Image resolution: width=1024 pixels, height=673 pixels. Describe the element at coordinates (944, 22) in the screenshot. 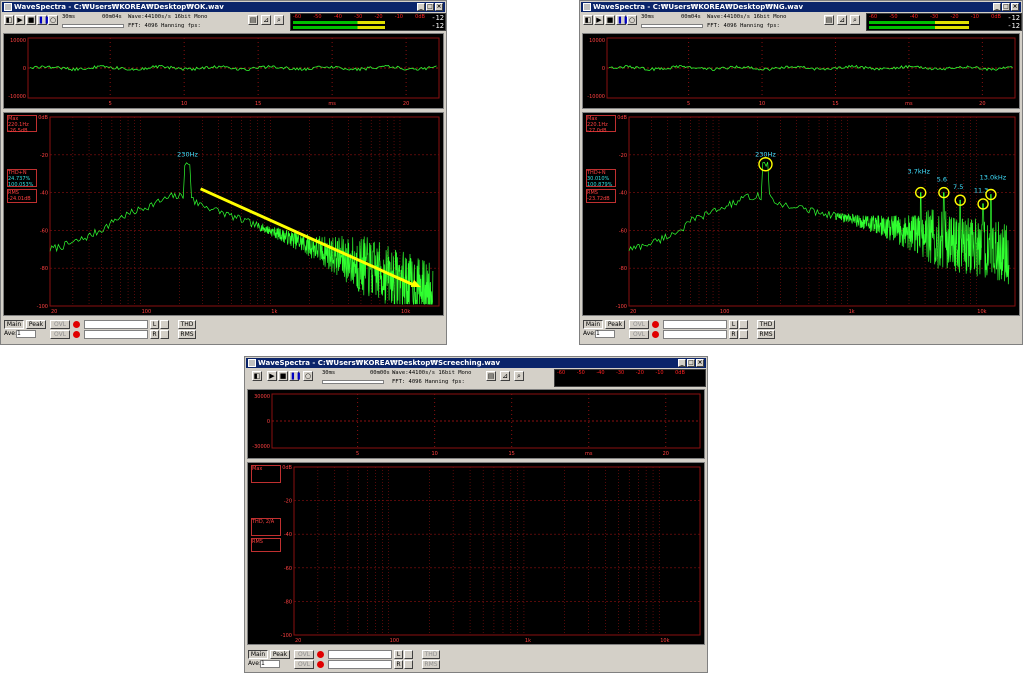

I see `level-meter: -60 -50 -40 -30 -20 -10 0dB -12 -12` at that location.